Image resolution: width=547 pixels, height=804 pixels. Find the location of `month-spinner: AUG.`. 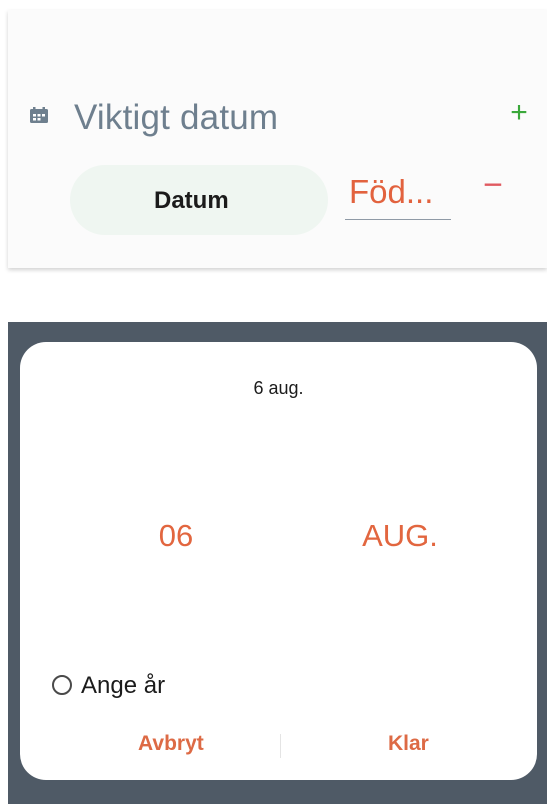

month-spinner: AUG. is located at coordinates (400, 536).